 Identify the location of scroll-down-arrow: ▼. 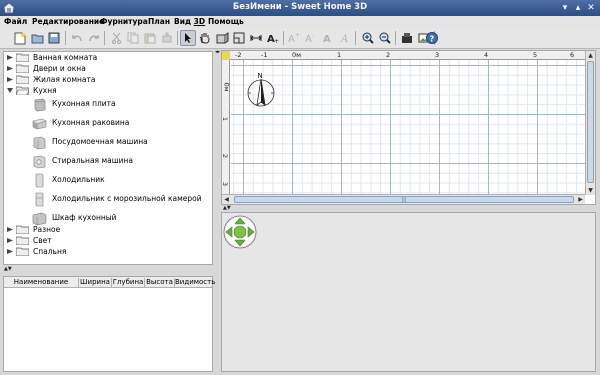
(590, 190).